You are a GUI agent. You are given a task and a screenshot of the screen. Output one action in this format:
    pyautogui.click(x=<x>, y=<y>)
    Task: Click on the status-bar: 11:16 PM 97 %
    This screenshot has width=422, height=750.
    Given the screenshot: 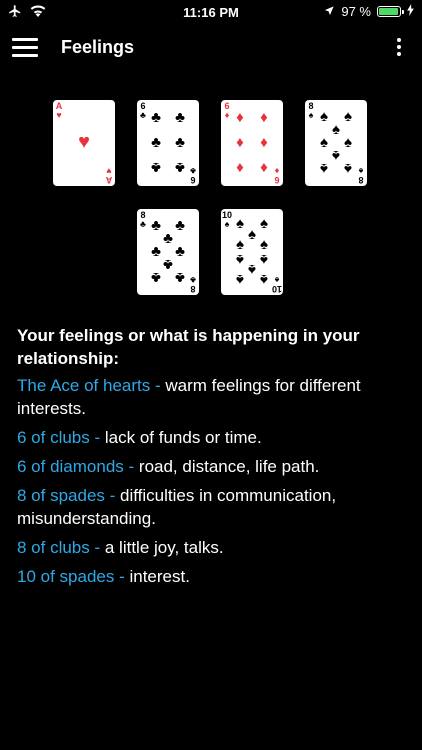 What is the action you would take?
    pyautogui.click(x=211, y=12)
    